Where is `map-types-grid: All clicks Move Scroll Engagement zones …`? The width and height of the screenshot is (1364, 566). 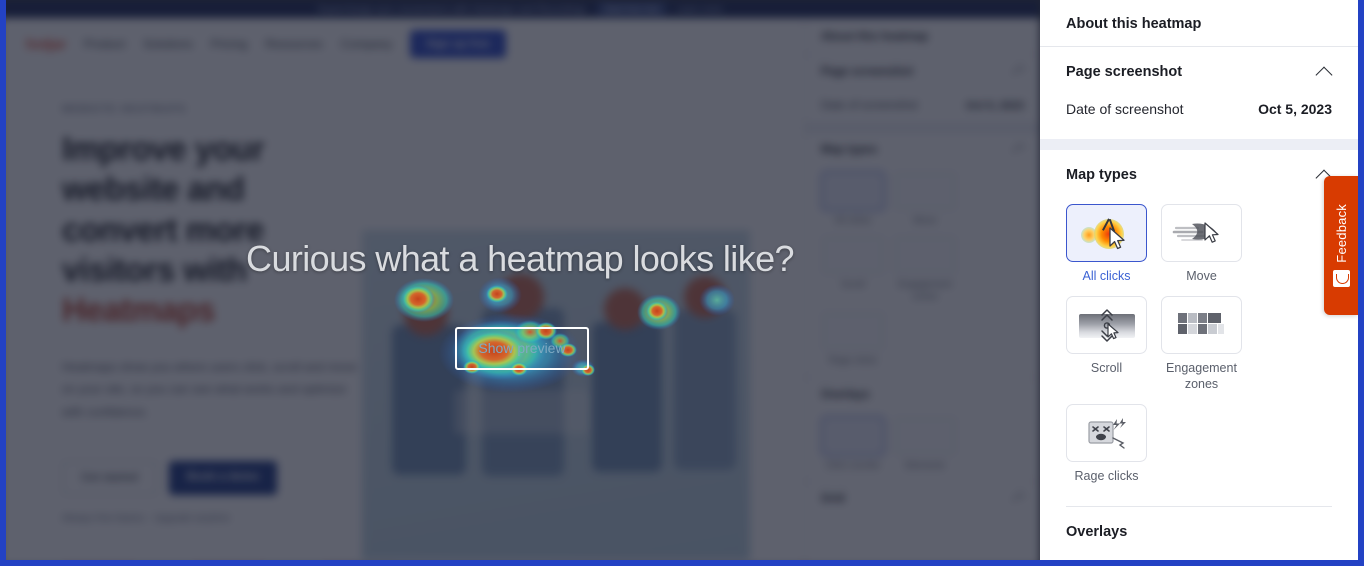 map-types-grid: All clicks Move Scroll Engagement zones … is located at coordinates (1199, 342).